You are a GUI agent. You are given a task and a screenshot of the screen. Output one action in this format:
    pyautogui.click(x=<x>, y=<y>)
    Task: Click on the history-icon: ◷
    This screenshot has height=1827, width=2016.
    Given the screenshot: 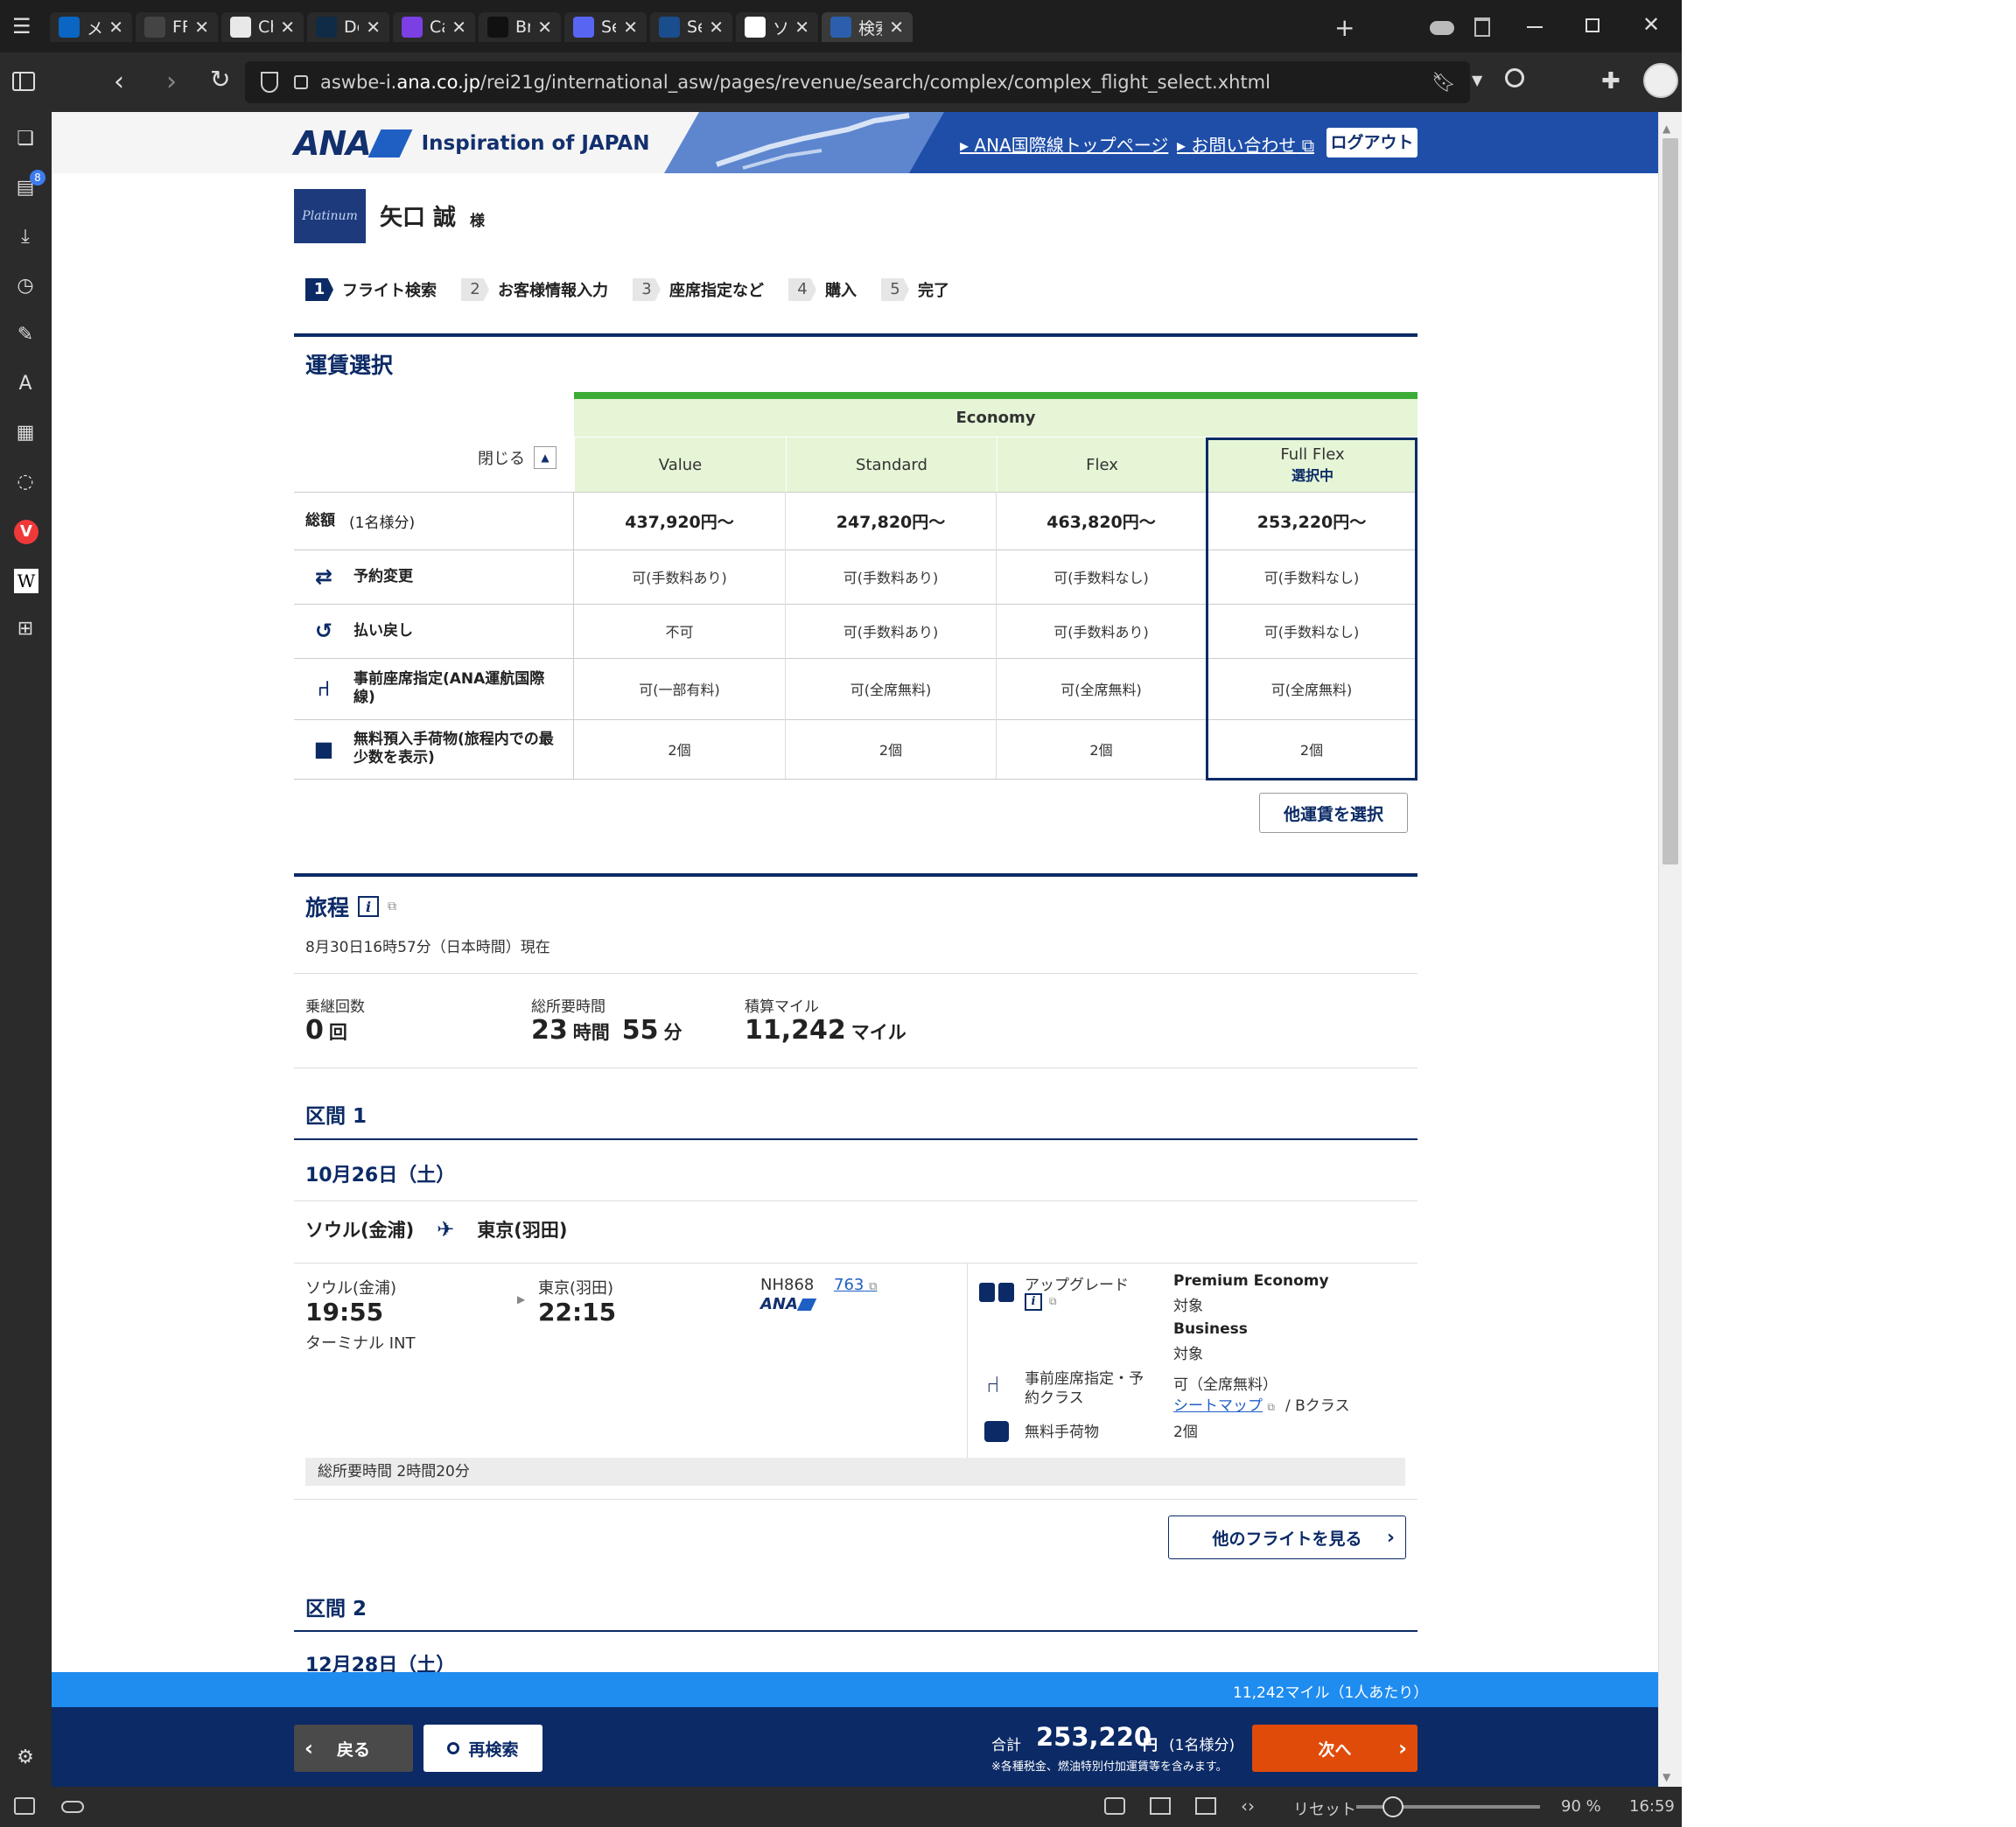 What is the action you would take?
    pyautogui.click(x=25, y=286)
    